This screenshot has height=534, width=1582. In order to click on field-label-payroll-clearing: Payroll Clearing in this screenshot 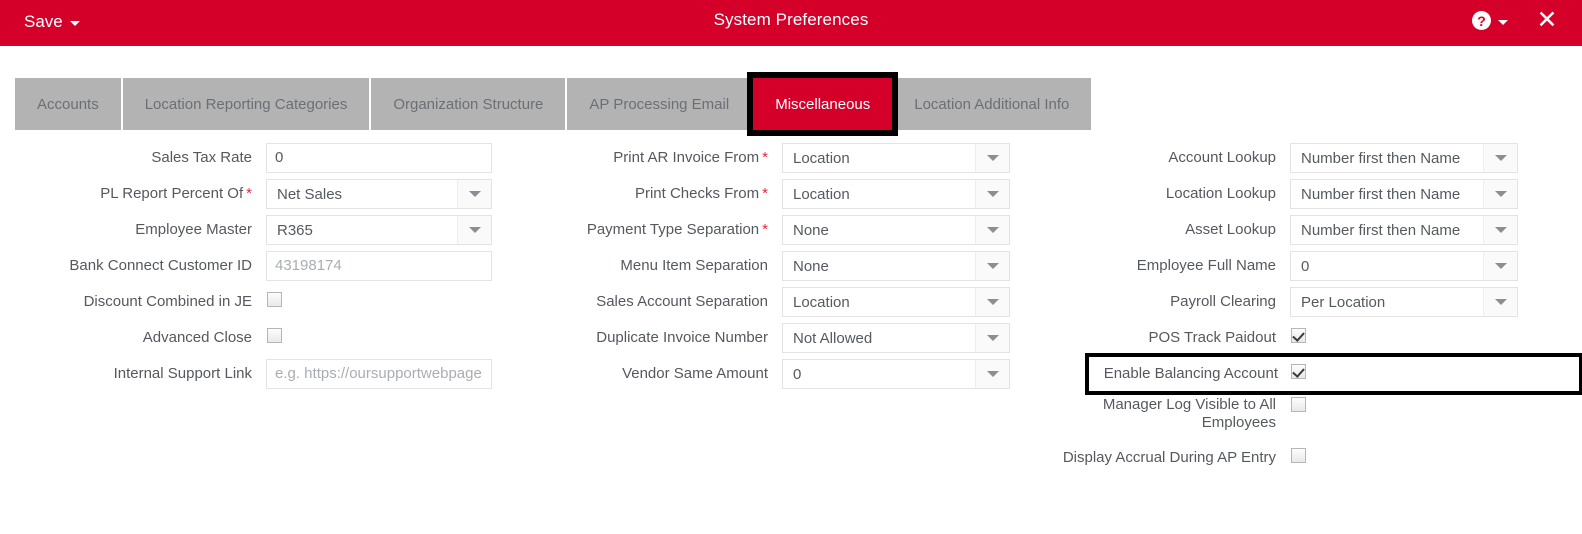, I will do `click(1165, 302)`.